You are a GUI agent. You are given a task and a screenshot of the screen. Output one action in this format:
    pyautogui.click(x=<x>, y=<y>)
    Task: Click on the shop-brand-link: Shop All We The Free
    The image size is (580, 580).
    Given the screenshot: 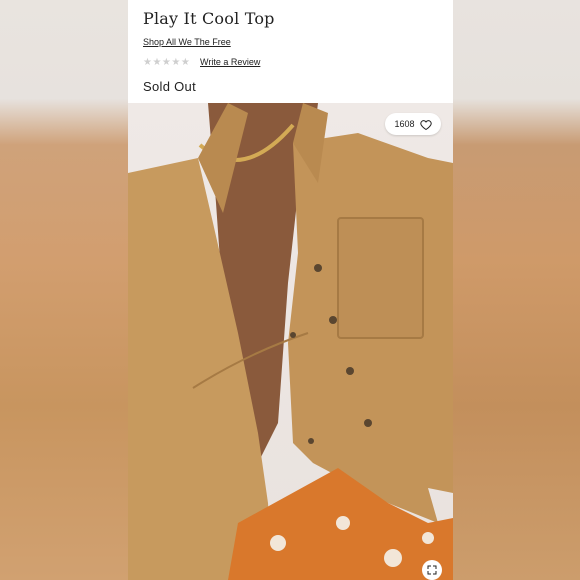 What is the action you would take?
    pyautogui.click(x=187, y=42)
    